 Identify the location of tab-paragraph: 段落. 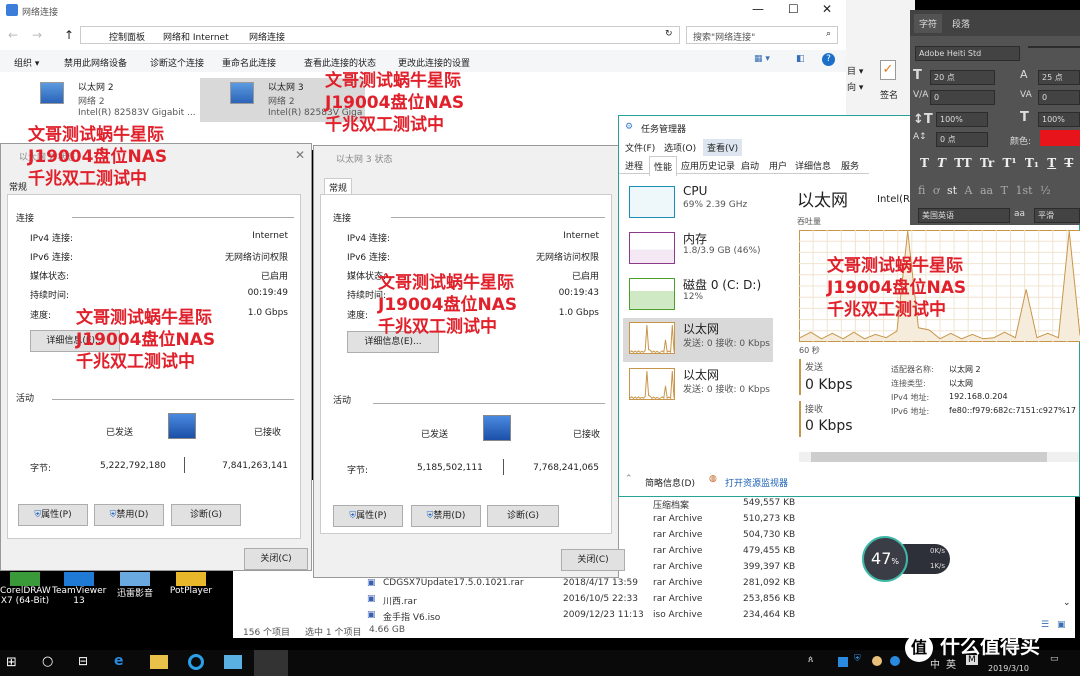
(961, 23).